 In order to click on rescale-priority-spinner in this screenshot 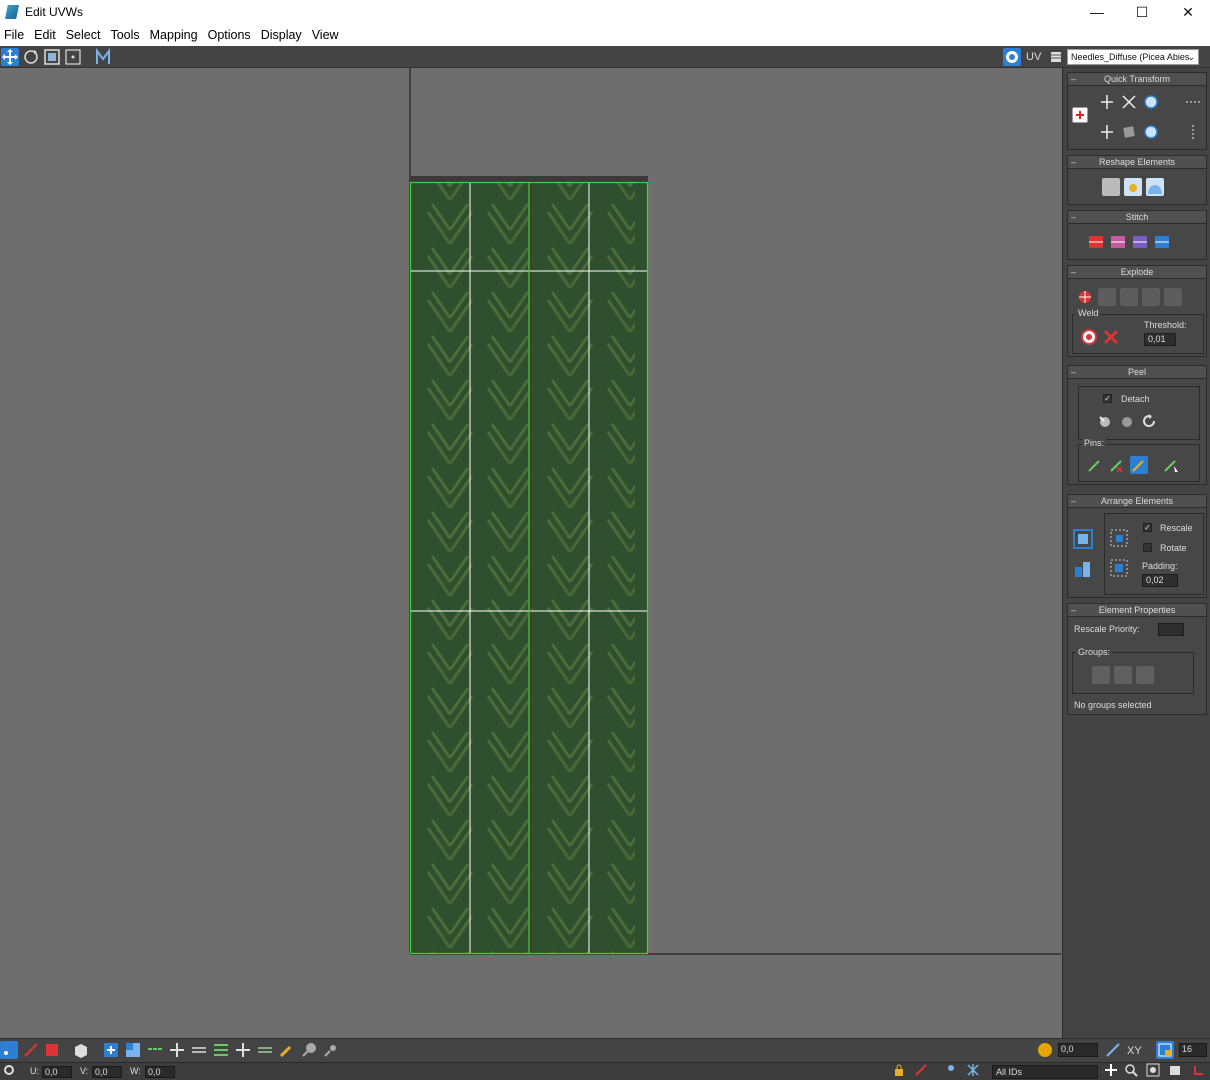, I will do `click(1171, 629)`.